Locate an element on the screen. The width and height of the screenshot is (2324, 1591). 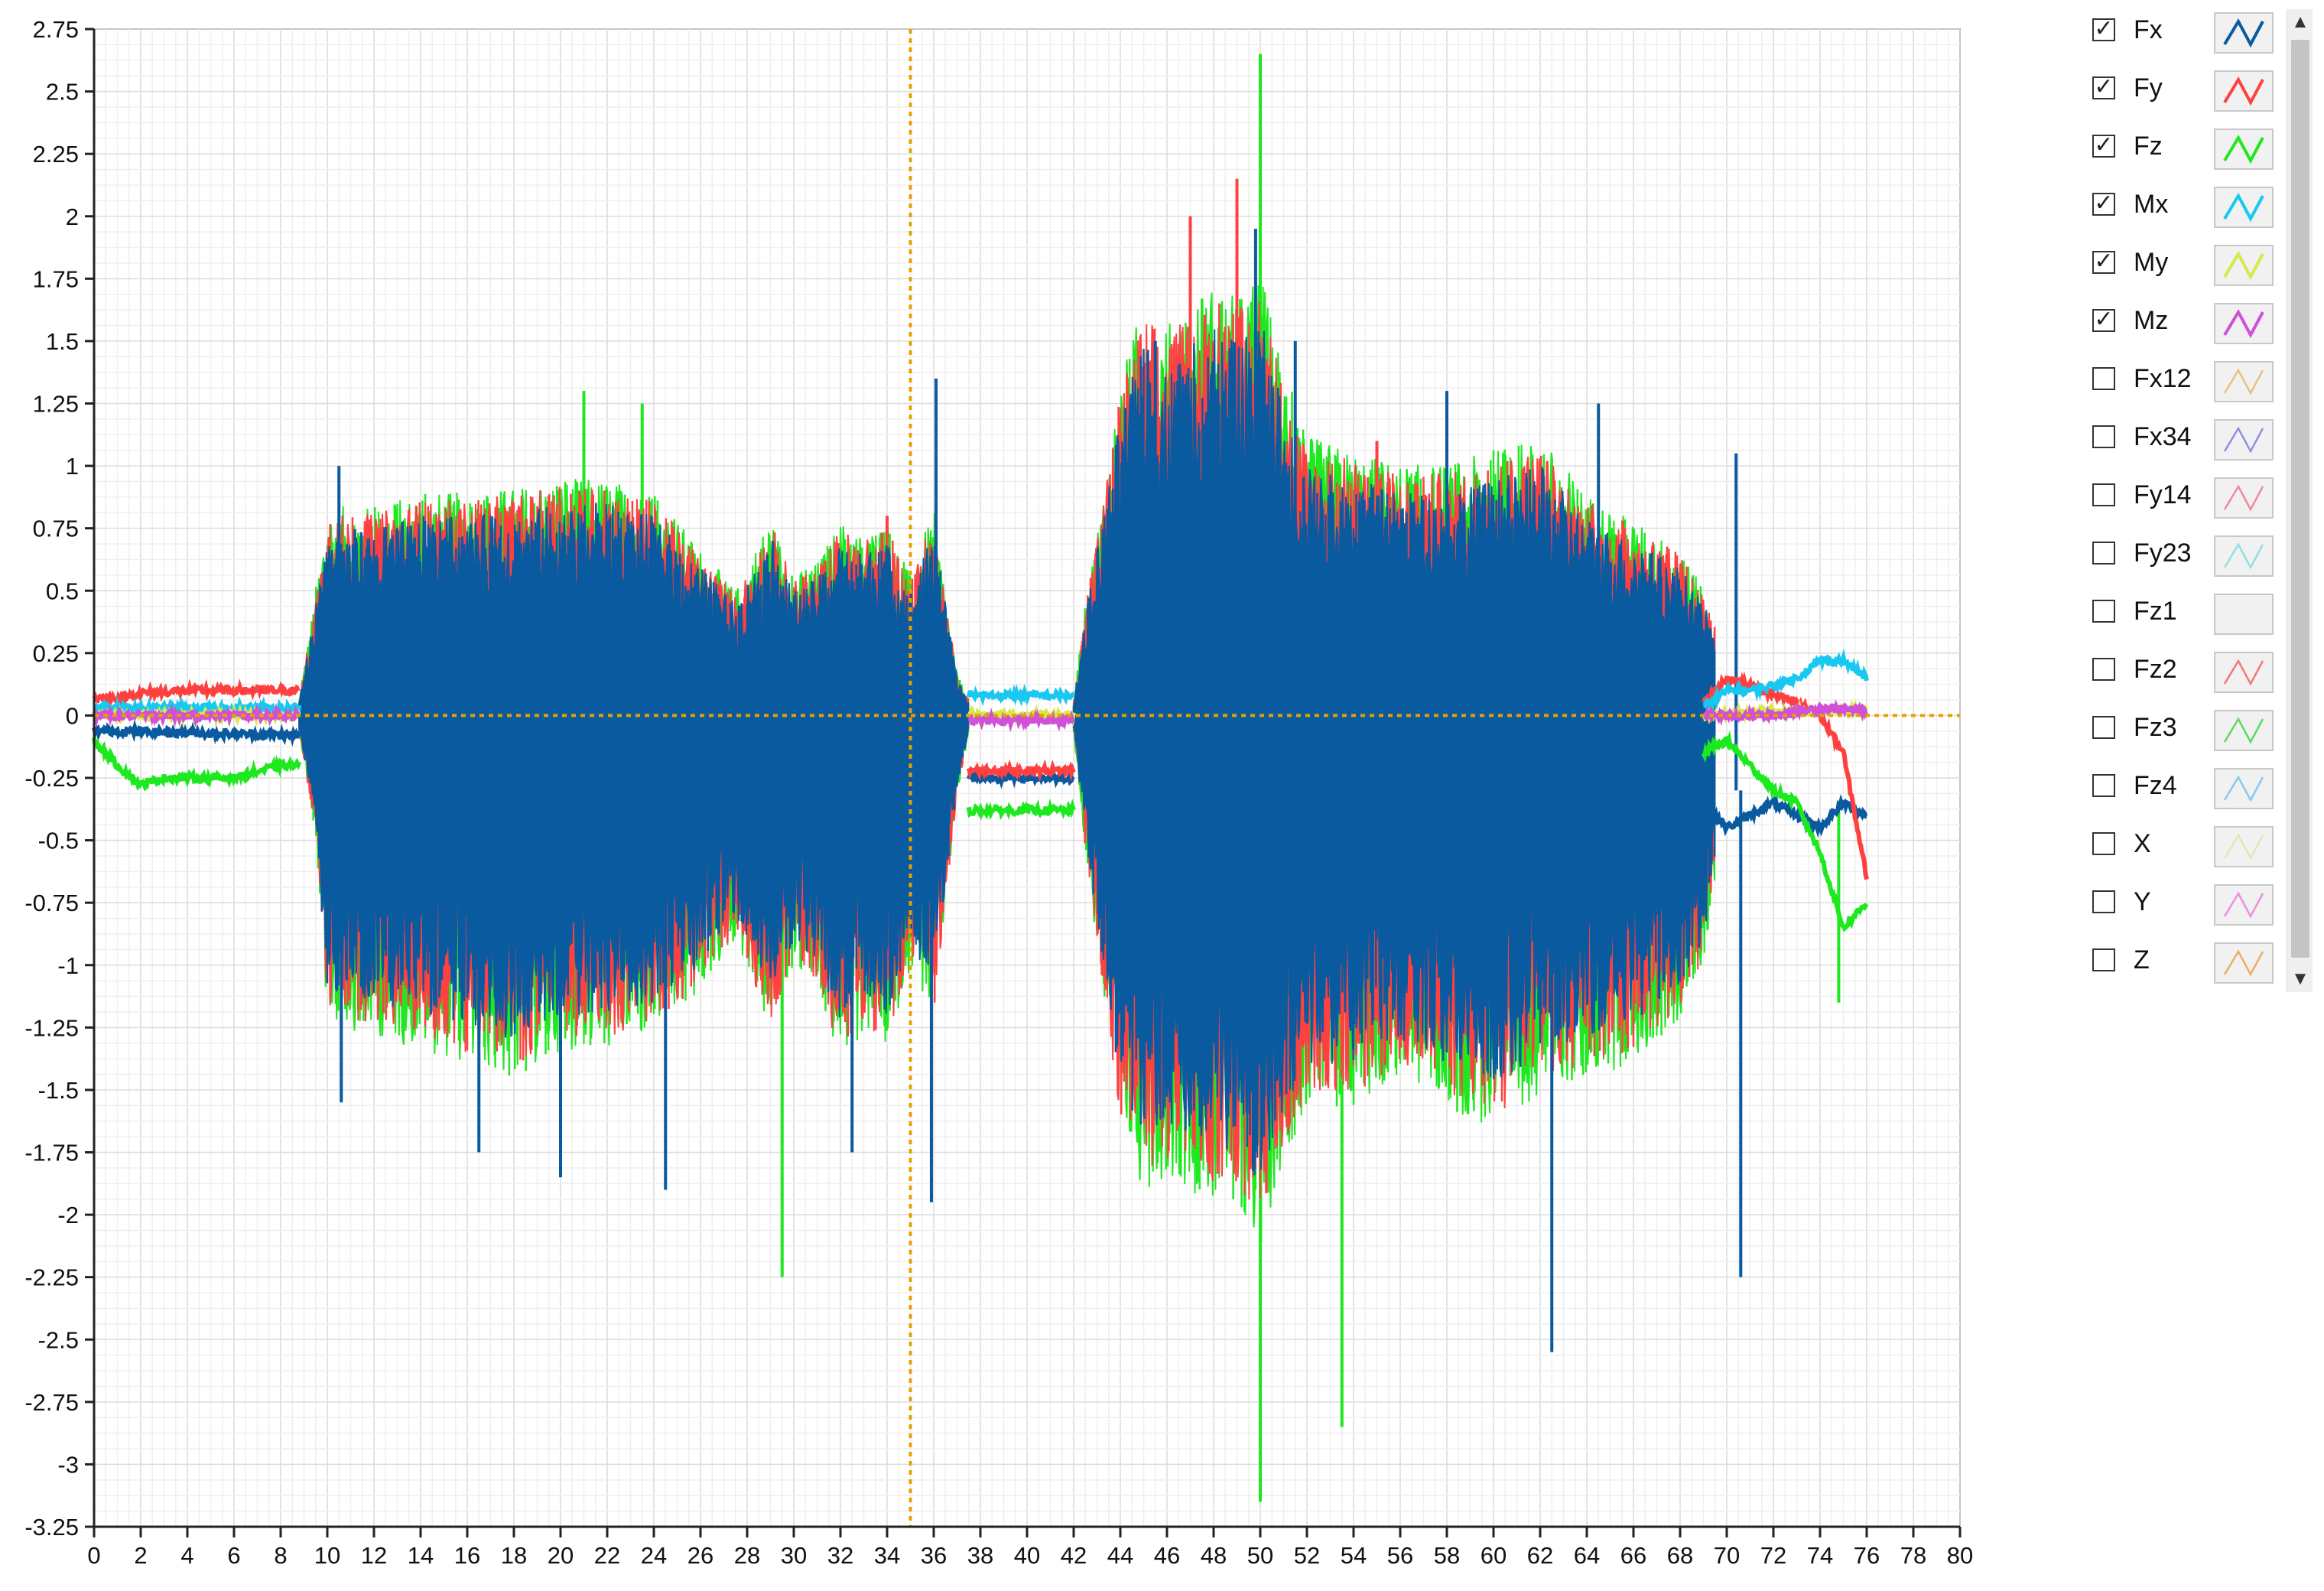
x-tick-label: 60 is located at coordinates (1494, 1555).